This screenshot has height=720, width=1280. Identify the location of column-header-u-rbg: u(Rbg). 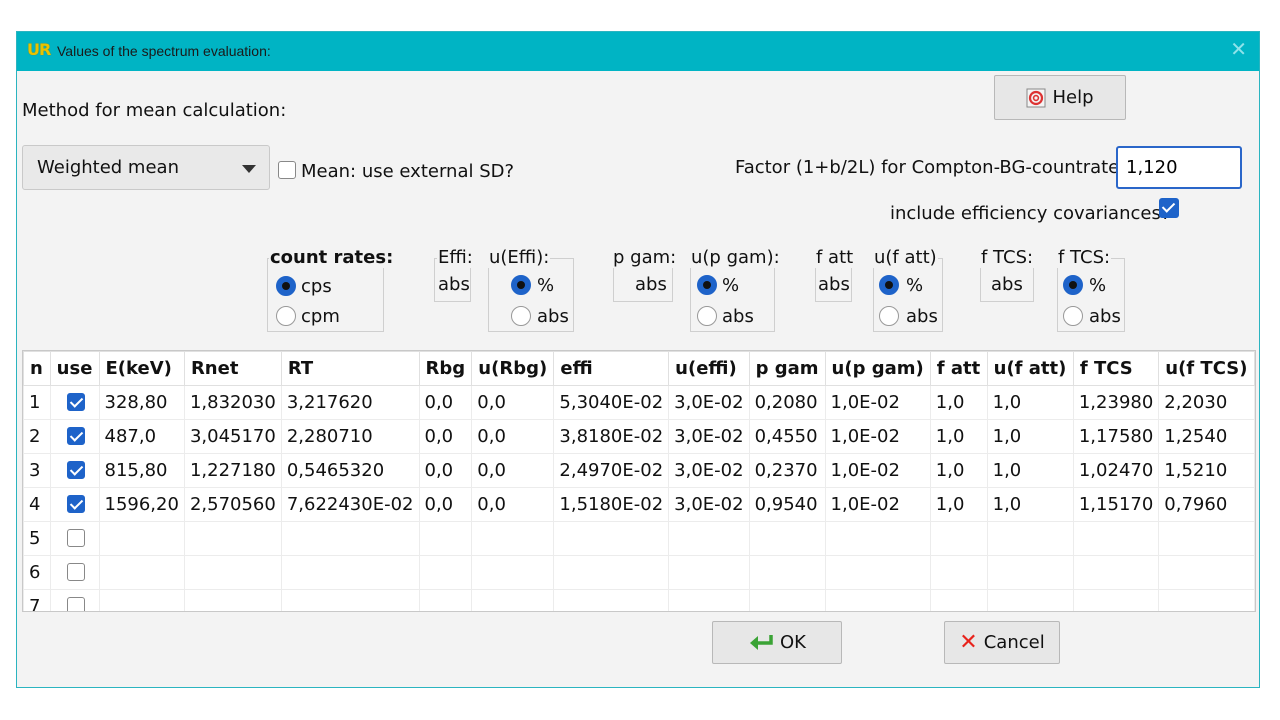
(513, 368).